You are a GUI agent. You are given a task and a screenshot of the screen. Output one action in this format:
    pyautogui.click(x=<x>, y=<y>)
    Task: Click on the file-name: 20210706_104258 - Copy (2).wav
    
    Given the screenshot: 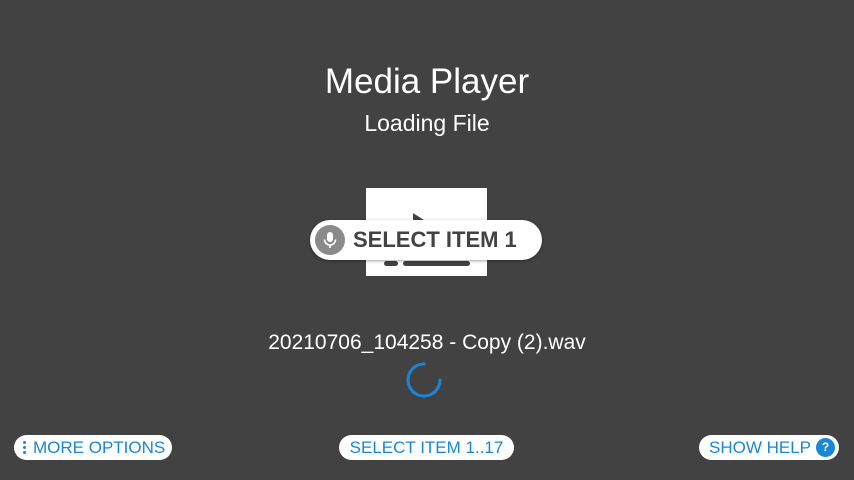 What is the action you would take?
    pyautogui.click(x=427, y=342)
    